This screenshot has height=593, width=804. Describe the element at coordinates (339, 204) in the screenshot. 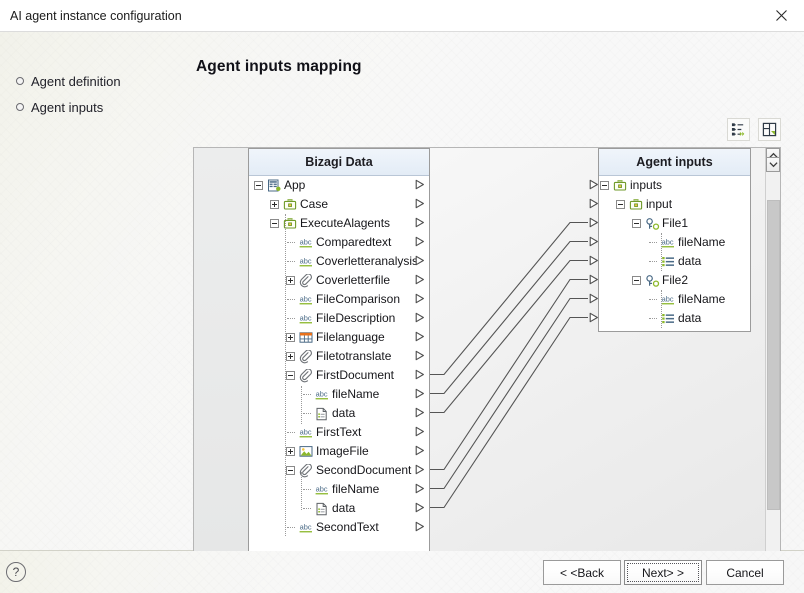

I see `tree-row: Case` at that location.